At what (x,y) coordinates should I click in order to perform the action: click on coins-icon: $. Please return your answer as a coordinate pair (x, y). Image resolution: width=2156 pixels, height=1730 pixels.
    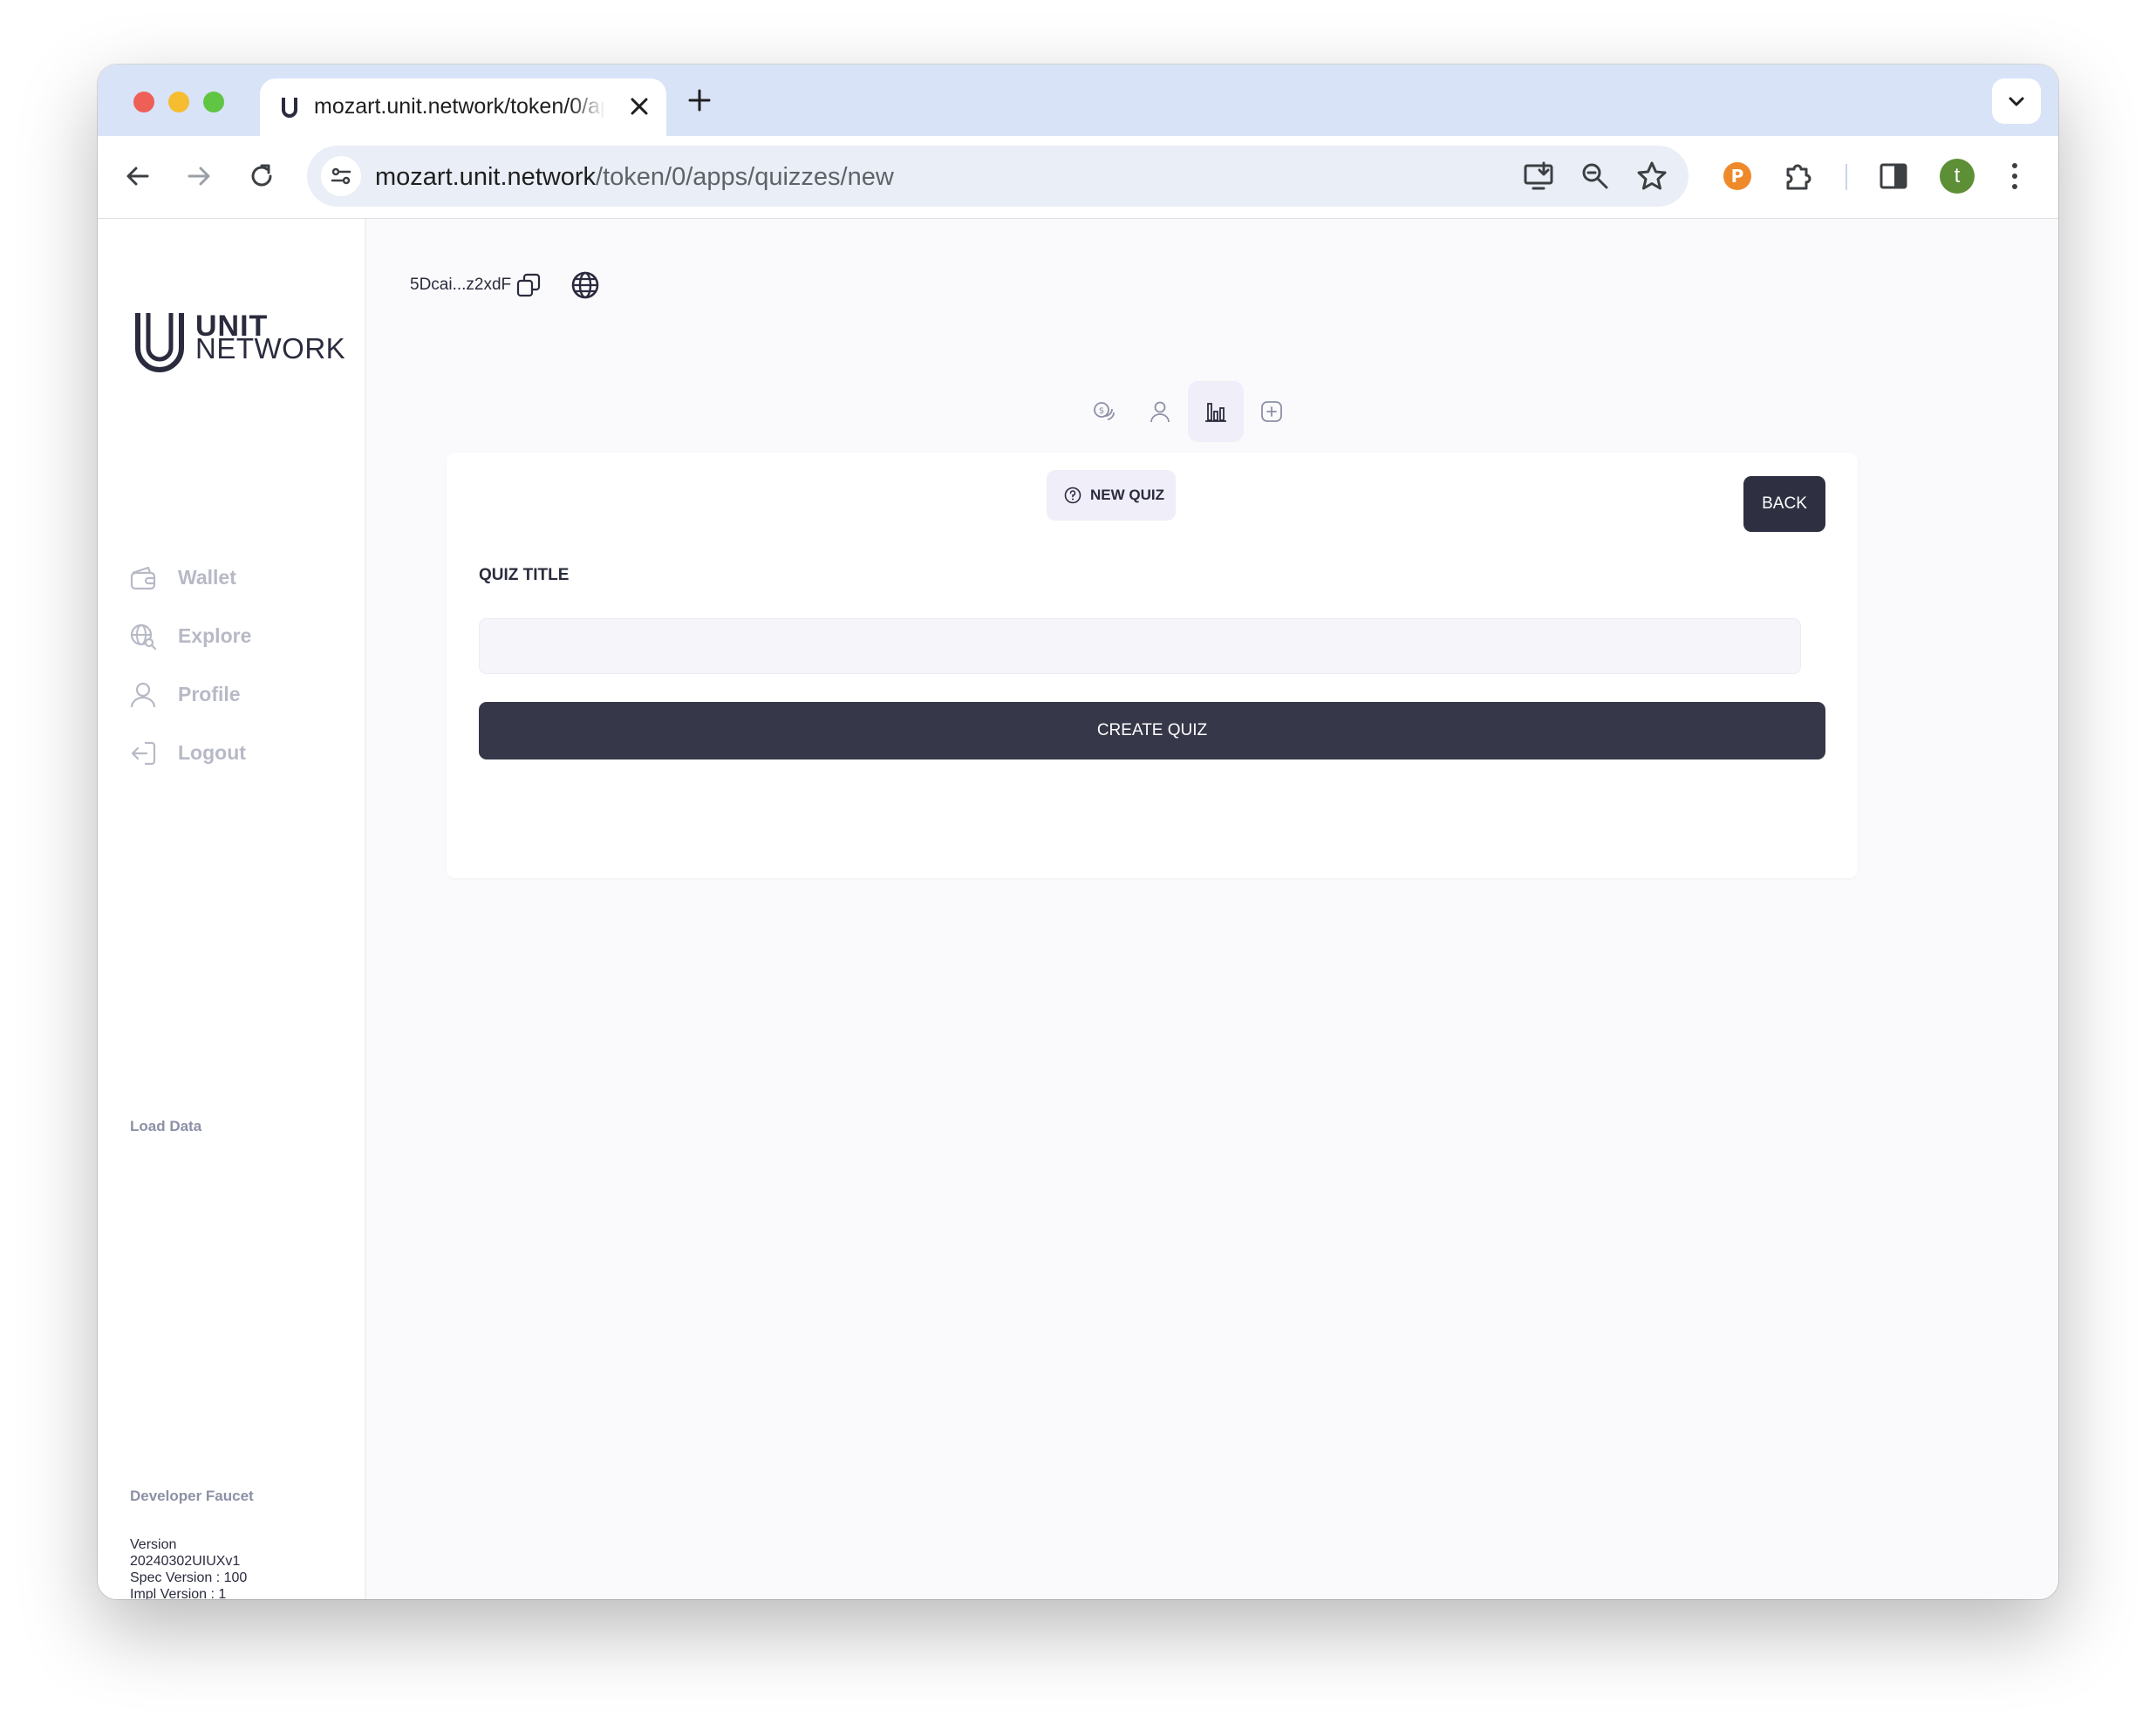
    Looking at the image, I should click on (1104, 411).